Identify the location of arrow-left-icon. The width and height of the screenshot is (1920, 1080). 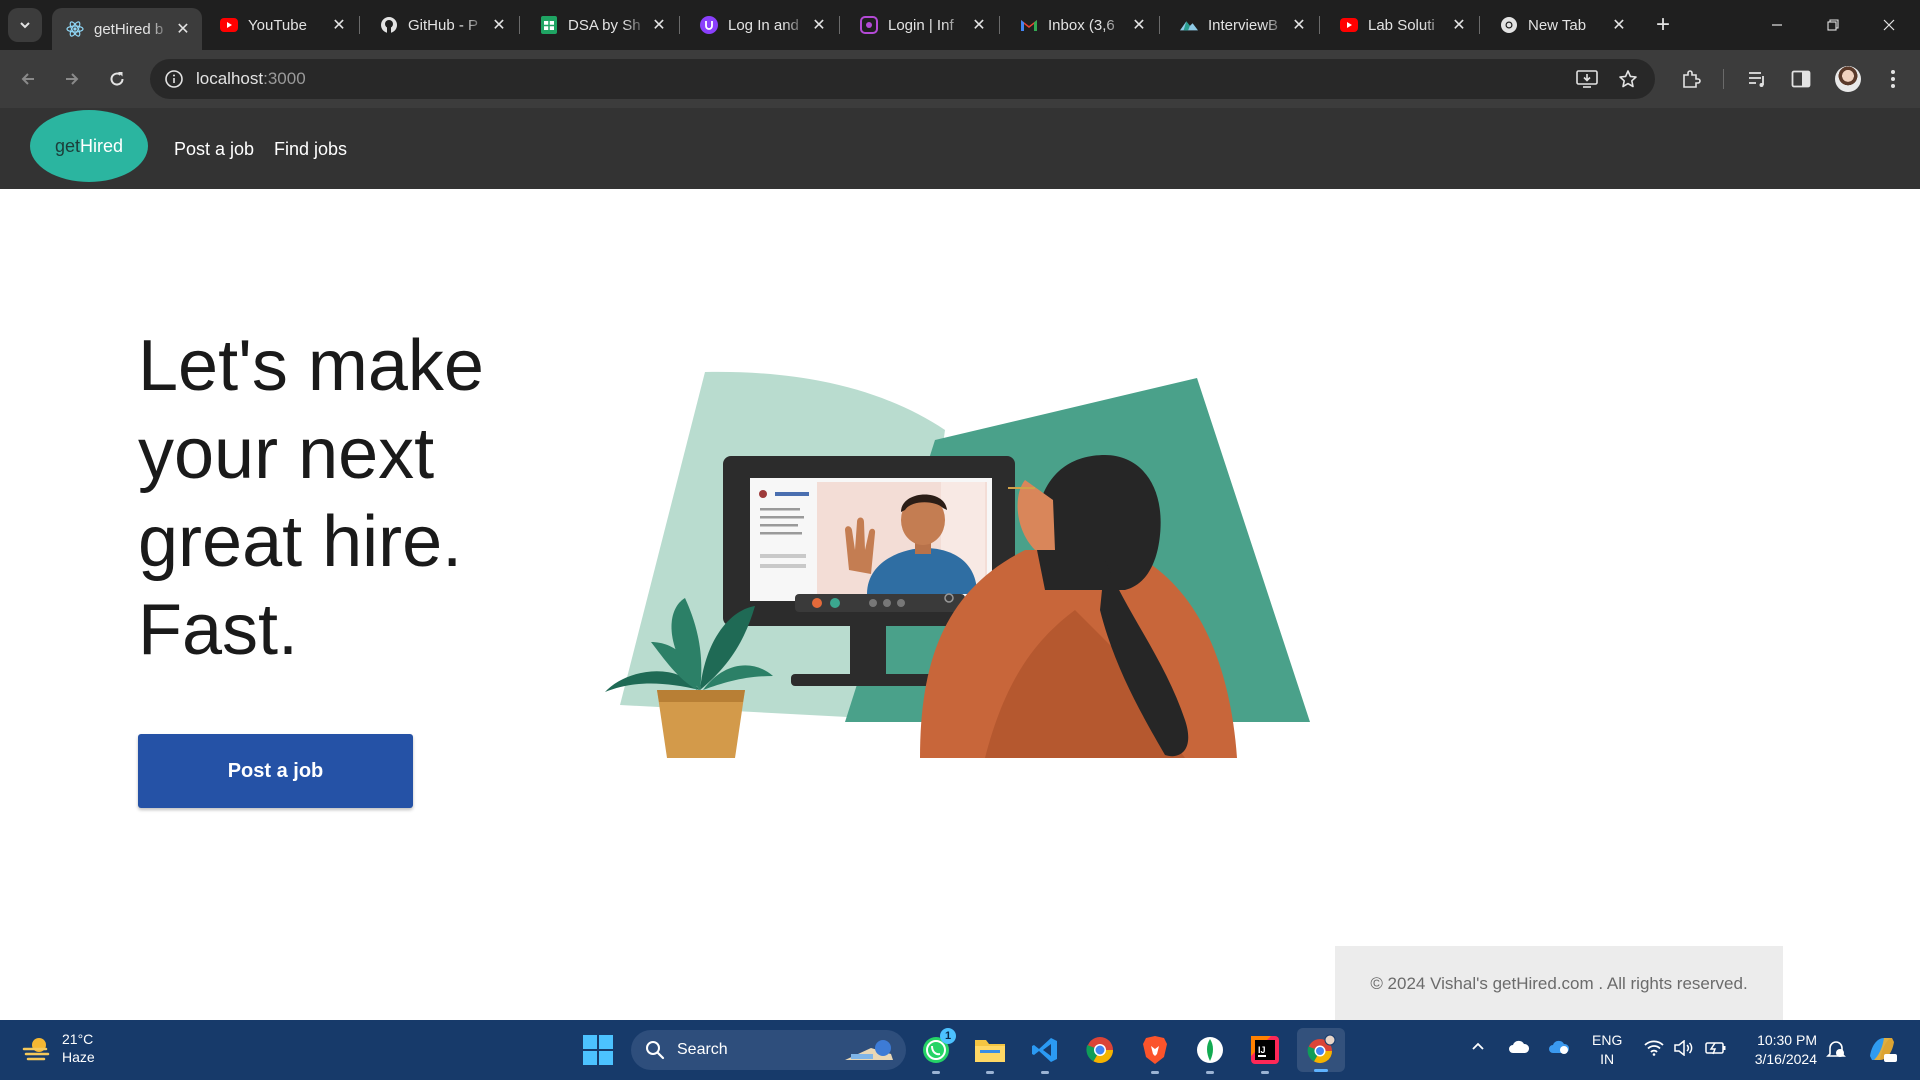
(27, 79).